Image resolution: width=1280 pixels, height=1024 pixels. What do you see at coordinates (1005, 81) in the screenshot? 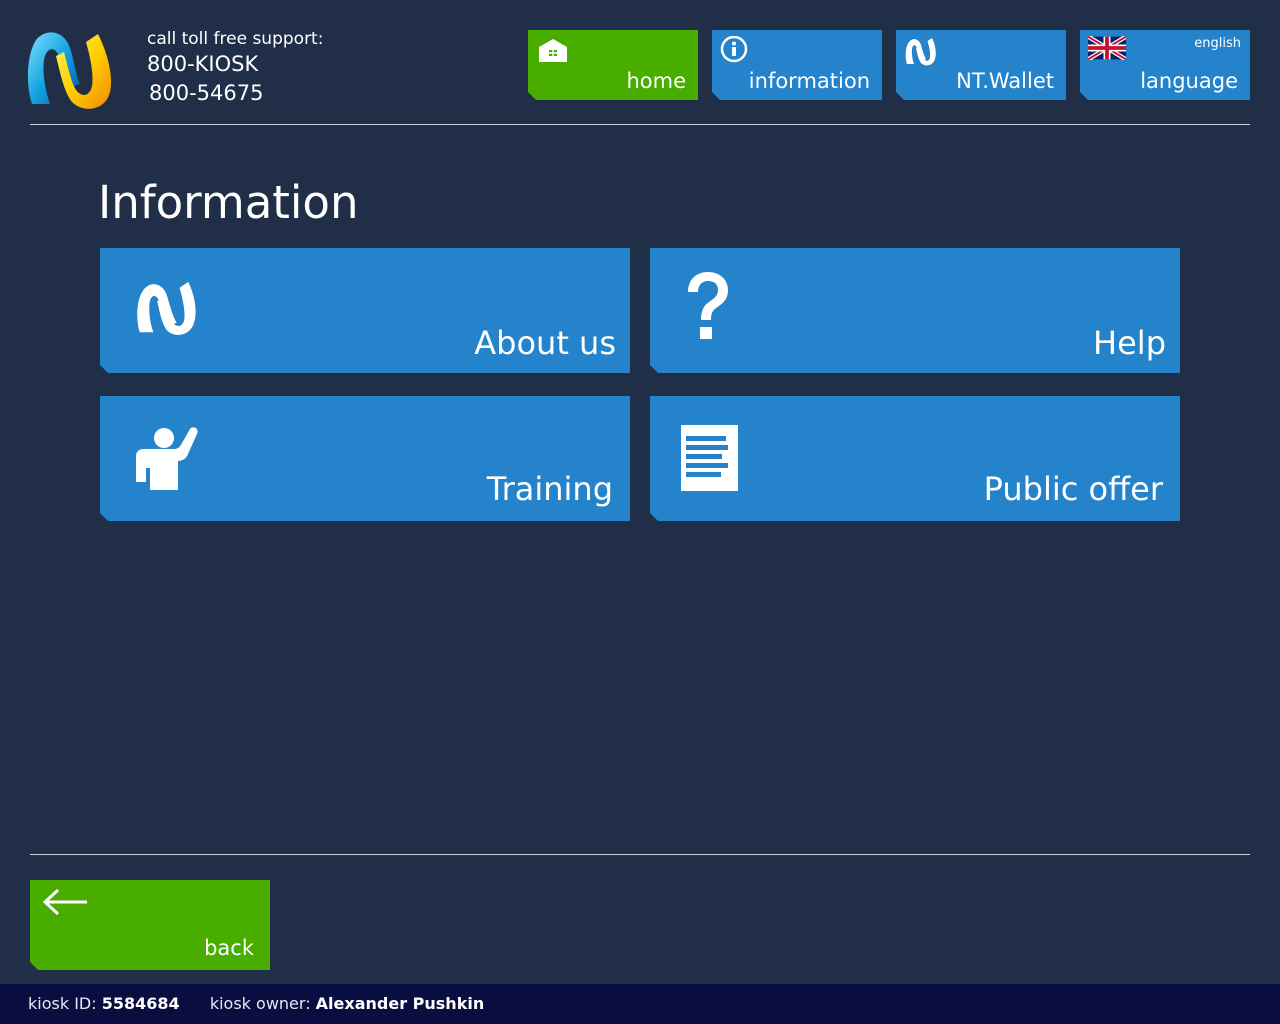
I see `wallet-label: NT.Wallet` at bounding box center [1005, 81].